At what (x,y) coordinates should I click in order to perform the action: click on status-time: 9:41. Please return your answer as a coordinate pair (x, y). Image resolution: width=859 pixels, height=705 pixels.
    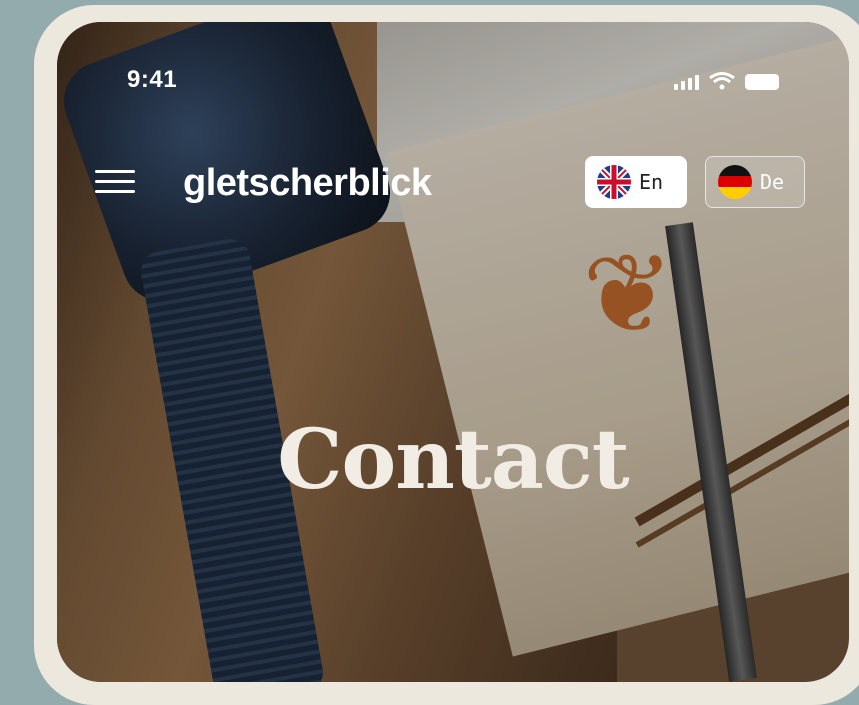
    Looking at the image, I should click on (152, 79).